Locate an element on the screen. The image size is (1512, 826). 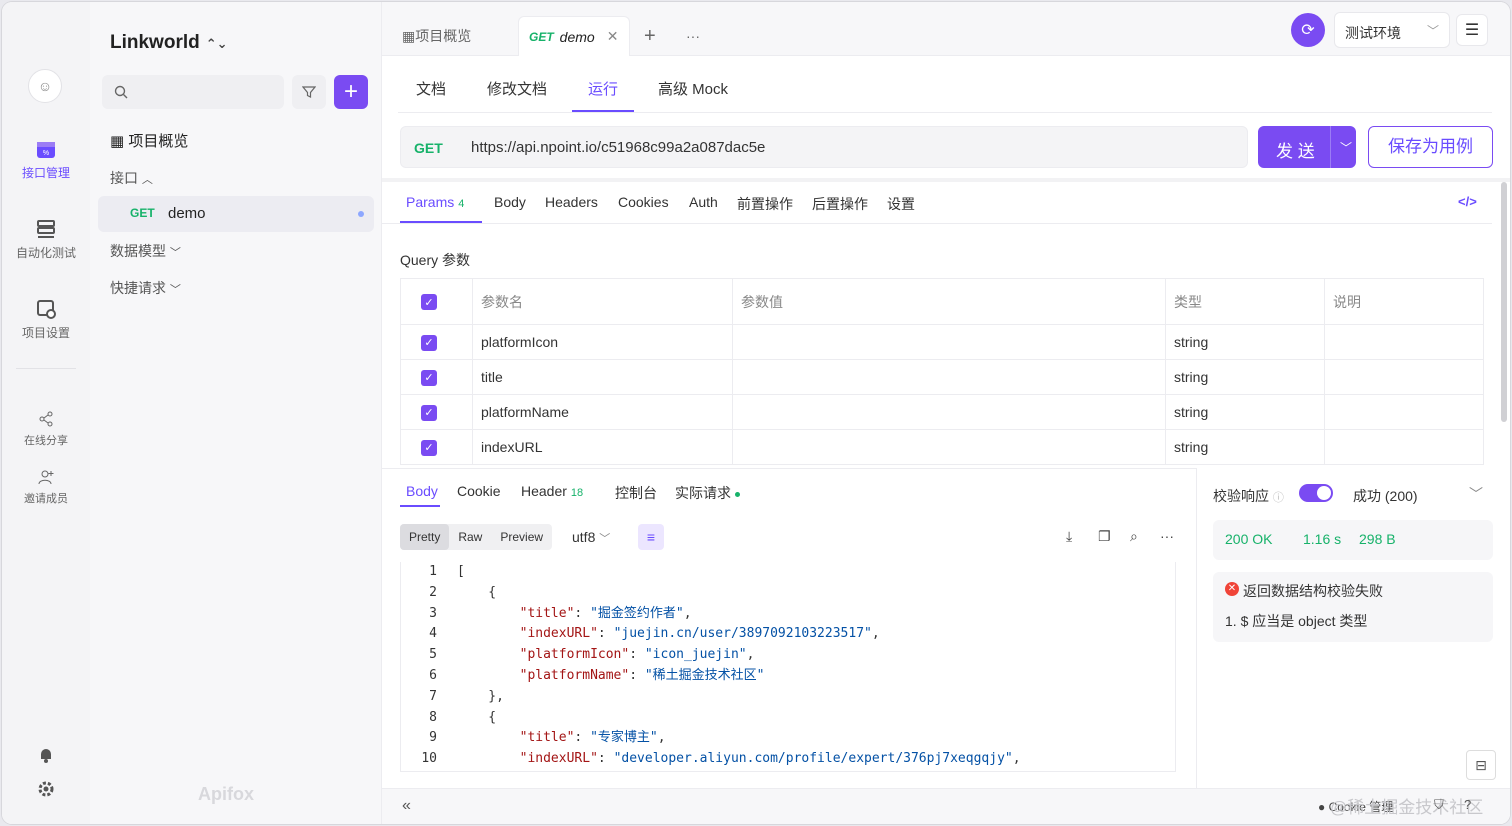
tab-demo: GET demo ✕ is located at coordinates (574, 36).